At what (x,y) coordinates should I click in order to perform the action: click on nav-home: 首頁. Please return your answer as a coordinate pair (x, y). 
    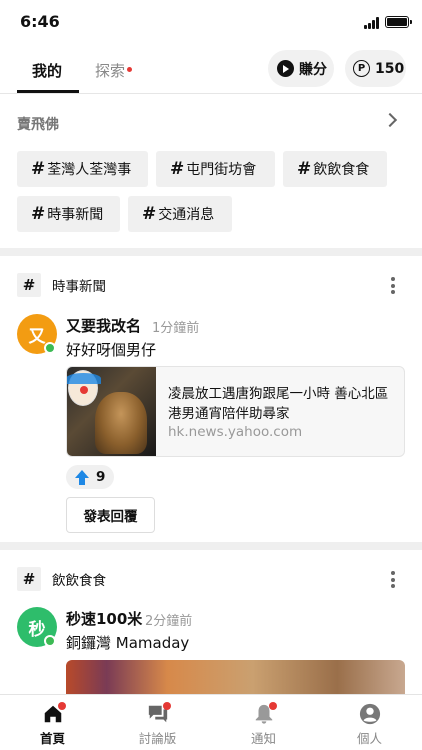
    Looking at the image, I should click on (52, 722).